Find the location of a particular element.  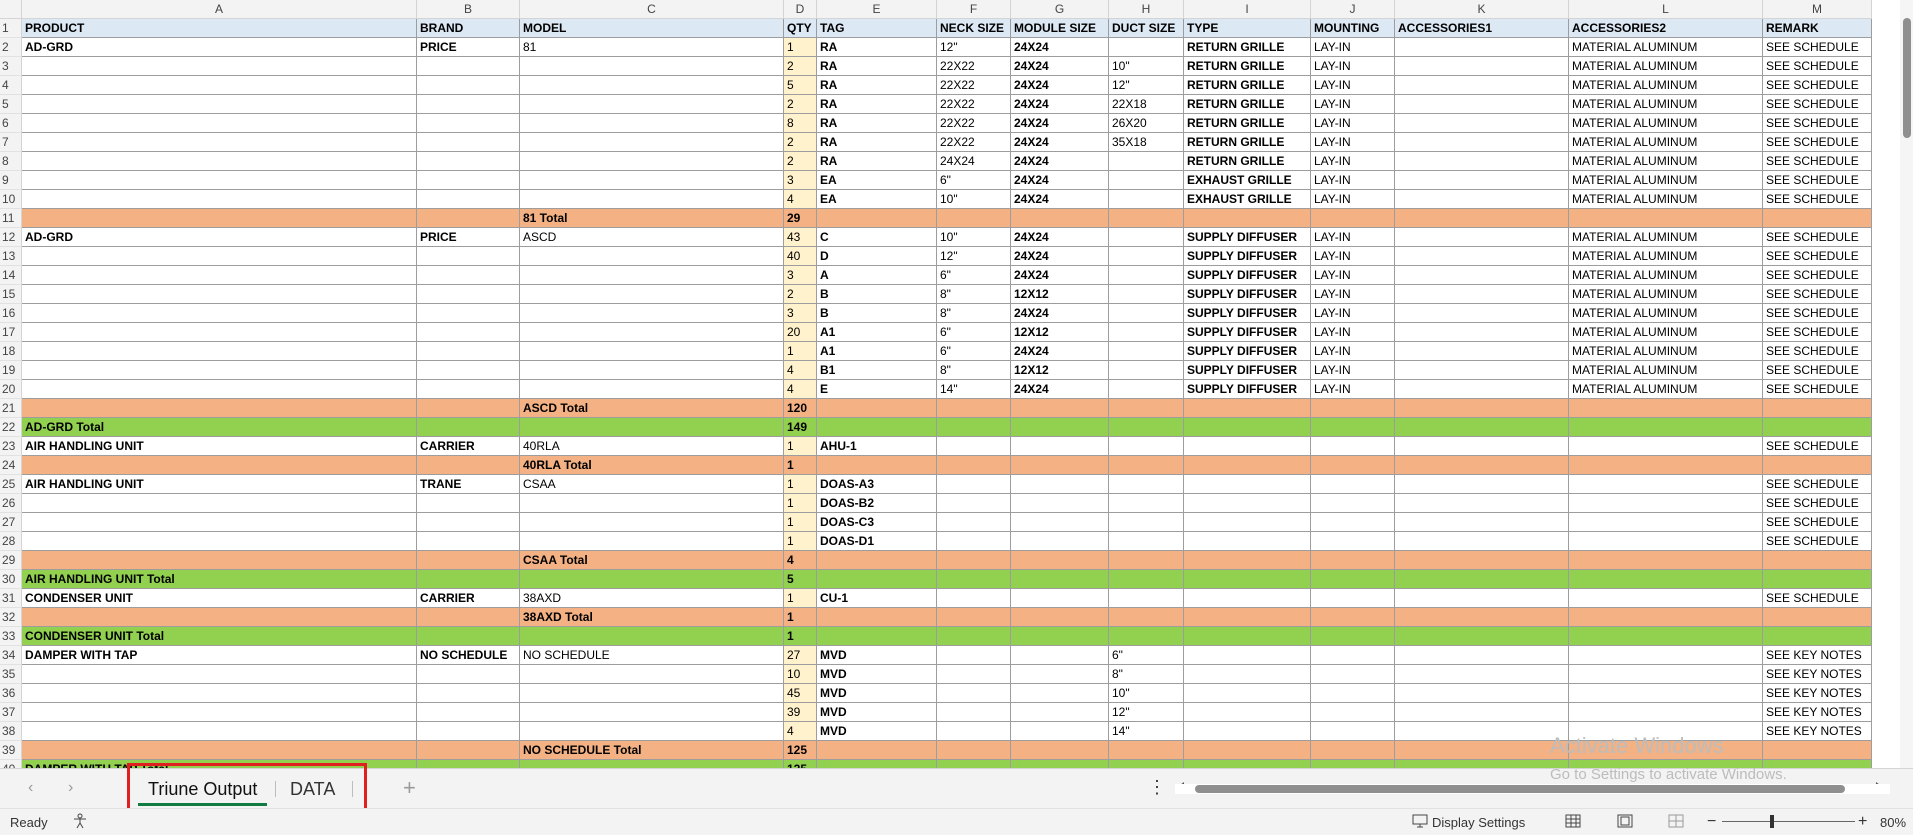

table-cell: 4 is located at coordinates (800, 731).